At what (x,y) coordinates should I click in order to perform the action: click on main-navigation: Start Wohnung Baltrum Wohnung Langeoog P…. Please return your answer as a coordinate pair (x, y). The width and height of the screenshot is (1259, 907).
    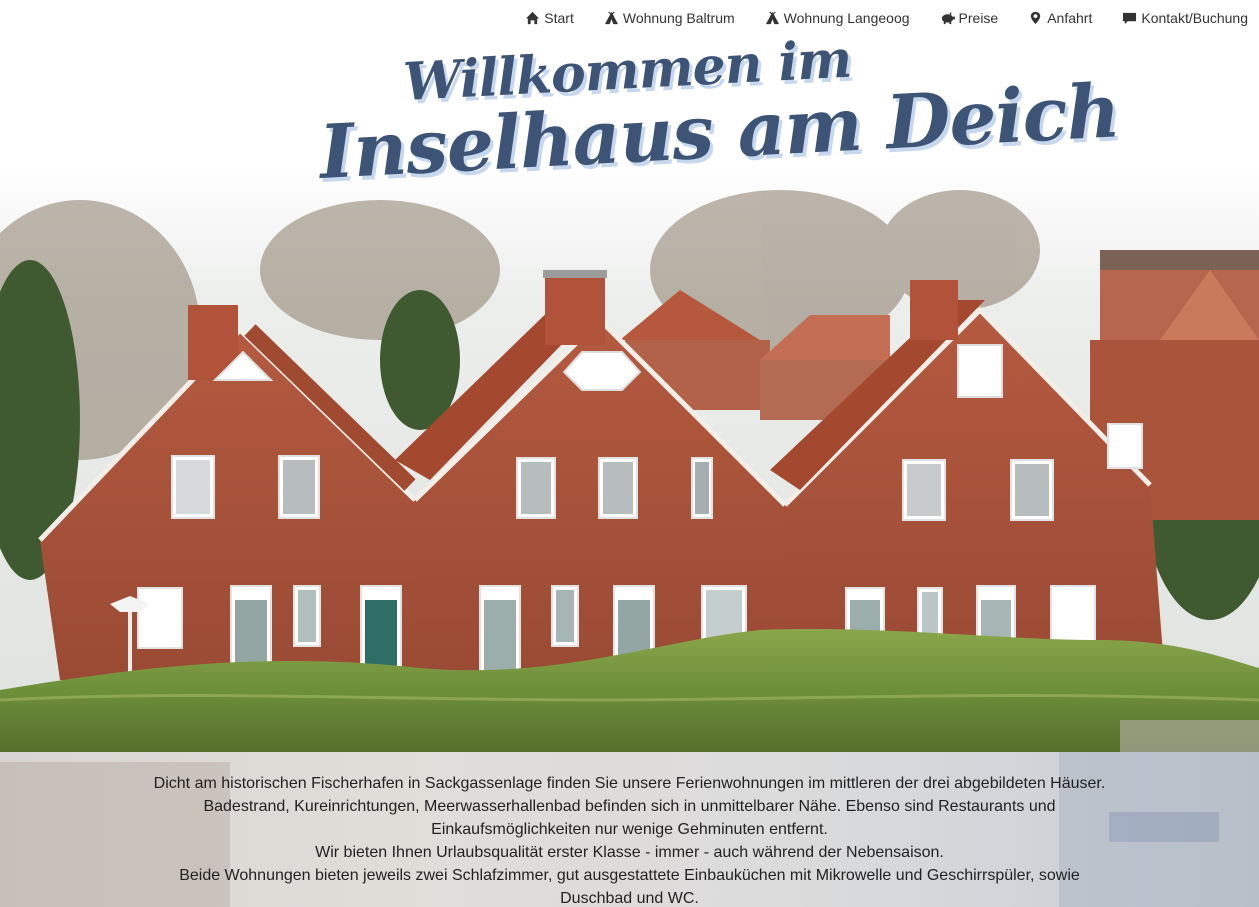
    Looking at the image, I should click on (629, 18).